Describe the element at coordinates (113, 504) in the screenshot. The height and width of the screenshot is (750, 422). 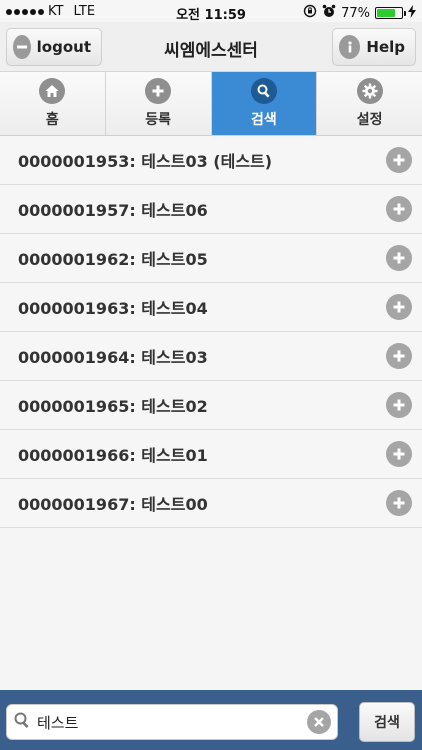
I see `list-item-label: 0000001967: 테스트00` at that location.